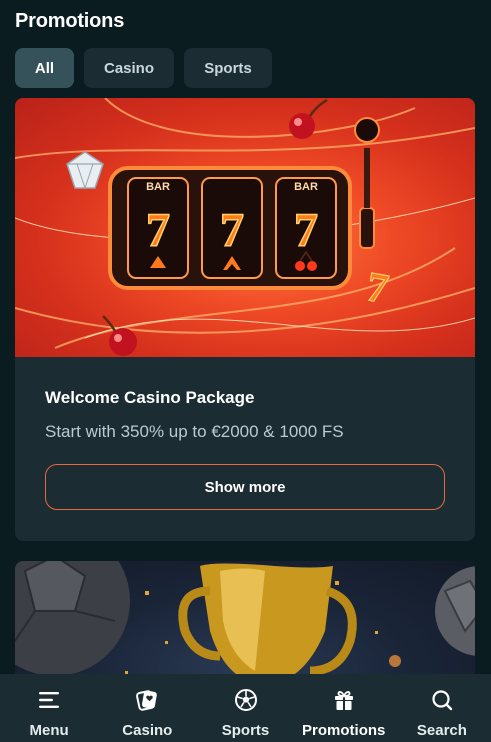 Image resolution: width=491 pixels, height=742 pixels. What do you see at coordinates (245, 487) in the screenshot?
I see `show-more-button: Show more` at bounding box center [245, 487].